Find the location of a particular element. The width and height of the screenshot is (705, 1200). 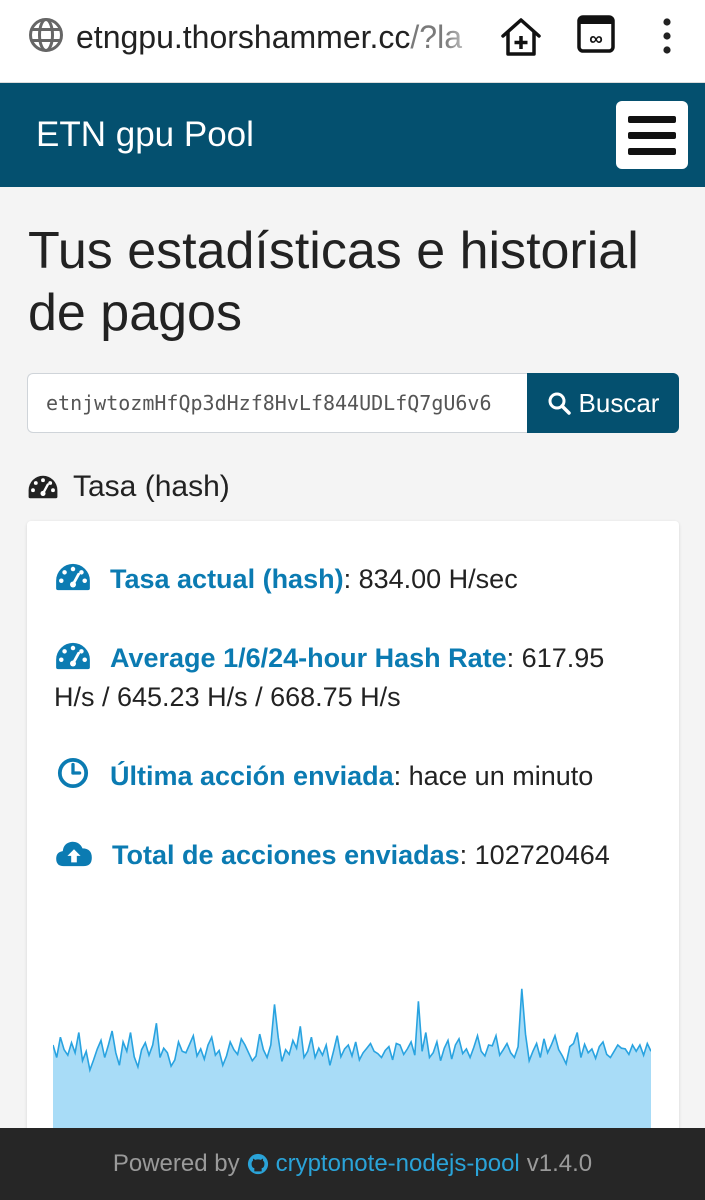

clock-icon is located at coordinates (73, 773).